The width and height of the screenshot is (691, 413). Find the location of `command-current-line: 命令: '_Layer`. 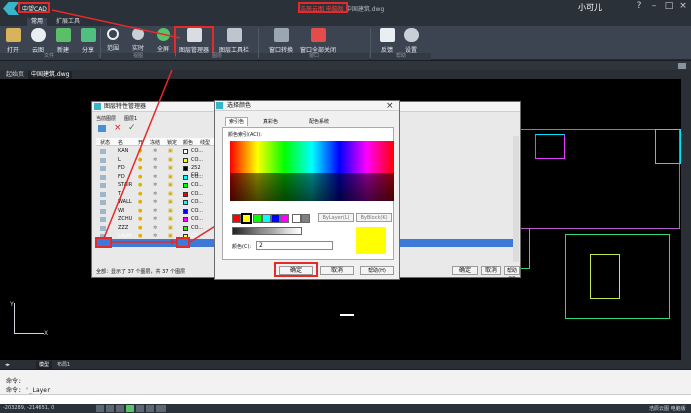

command-current-line: 命令: '_Layer is located at coordinates (28, 390).